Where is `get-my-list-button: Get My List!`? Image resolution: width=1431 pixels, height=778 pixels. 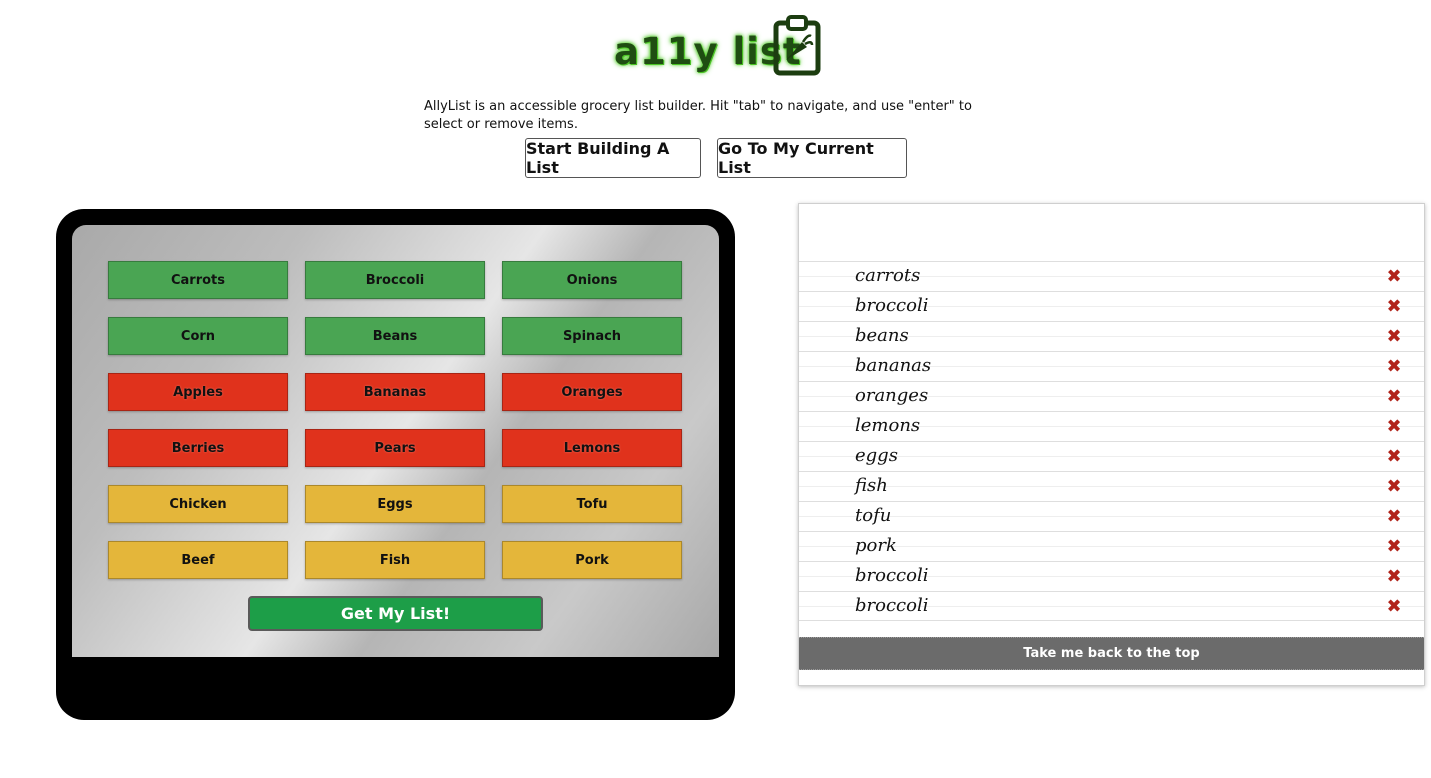
get-my-list-button: Get My List! is located at coordinates (395, 613).